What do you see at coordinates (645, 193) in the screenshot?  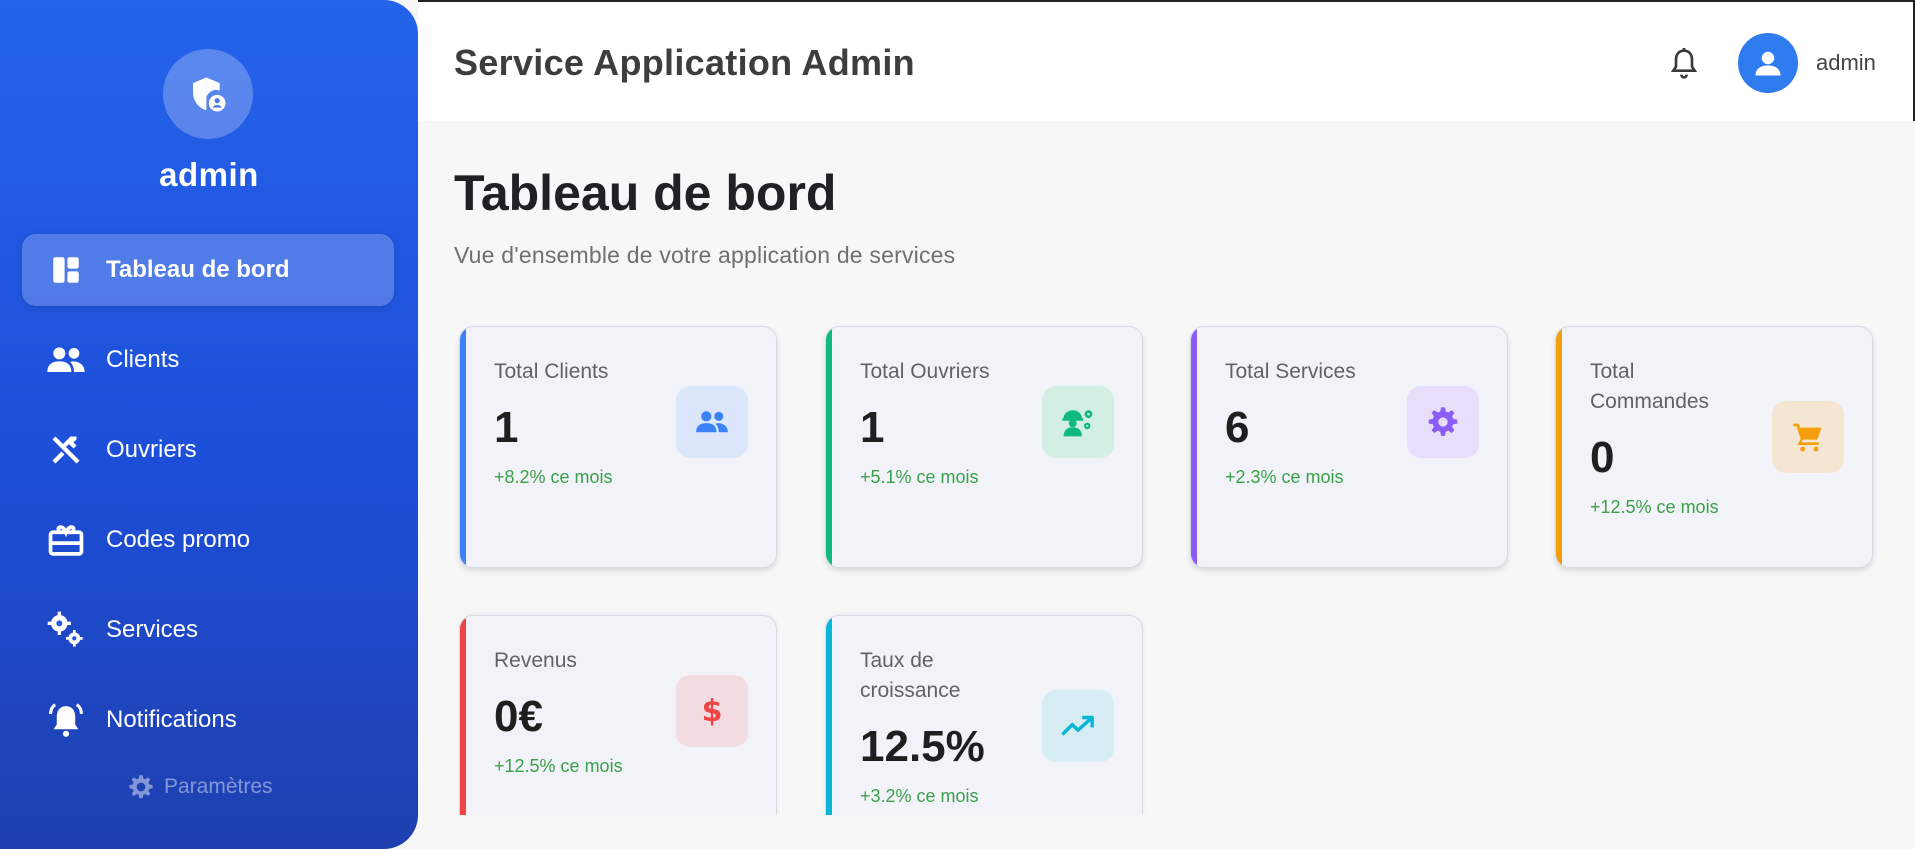 I see `page-title: Tableau de bord` at bounding box center [645, 193].